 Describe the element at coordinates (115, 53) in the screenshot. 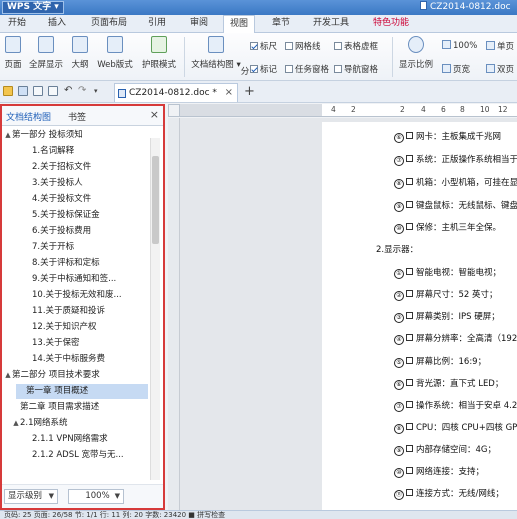

I see `web-layout-button: Web版式` at that location.